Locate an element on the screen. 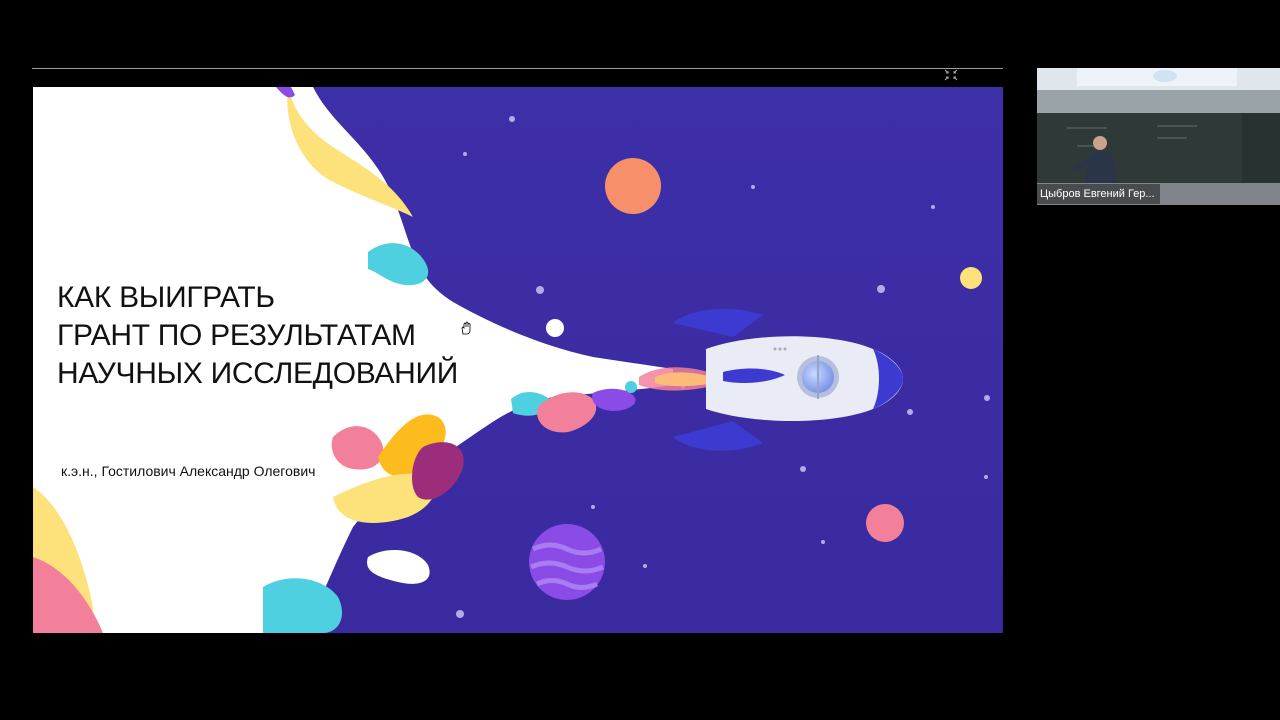  collapse-arrows-icon is located at coordinates (951, 75).